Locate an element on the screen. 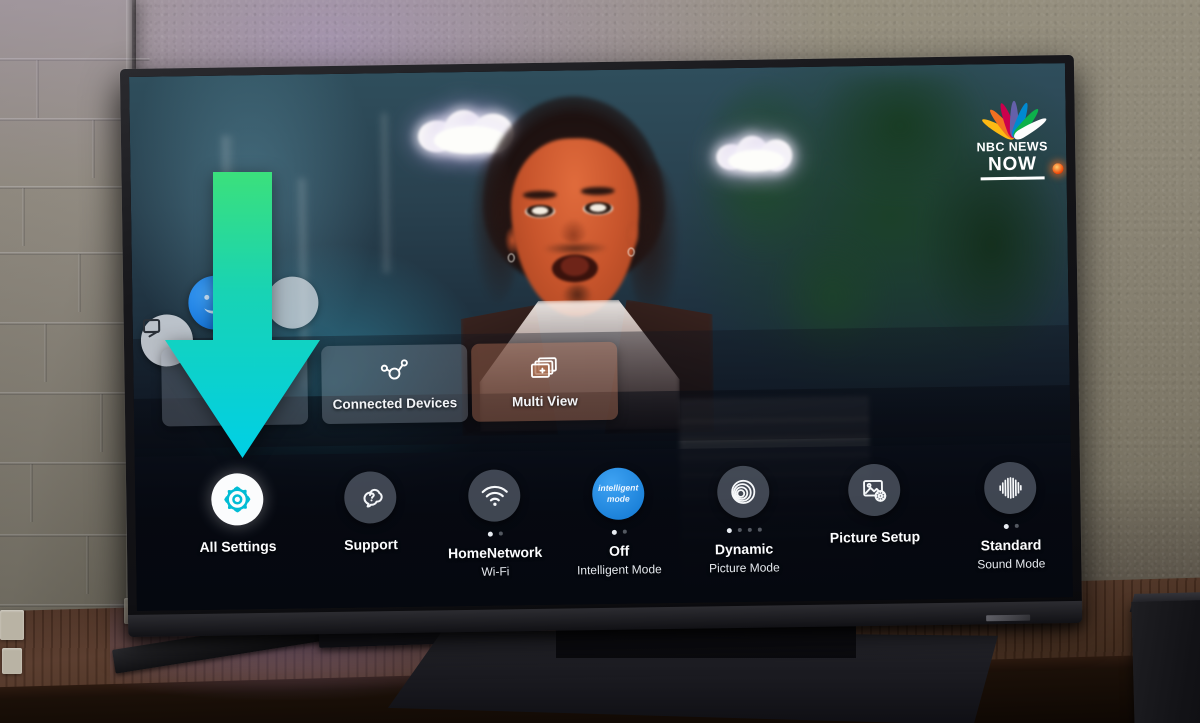 This screenshot has height=723, width=1200. setting-title: Standard is located at coordinates (1011, 545).